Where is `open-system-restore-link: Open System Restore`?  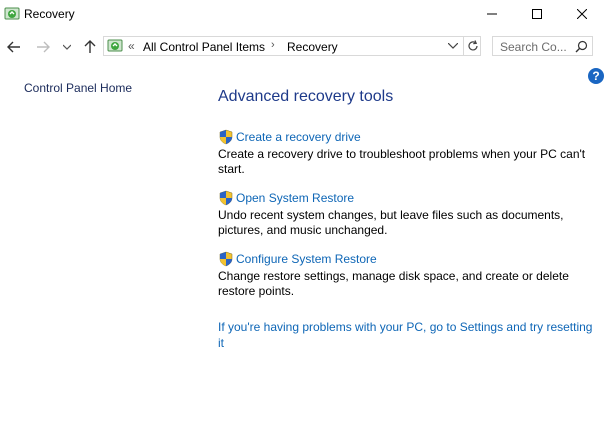 open-system-restore-link: Open System Restore is located at coordinates (295, 198).